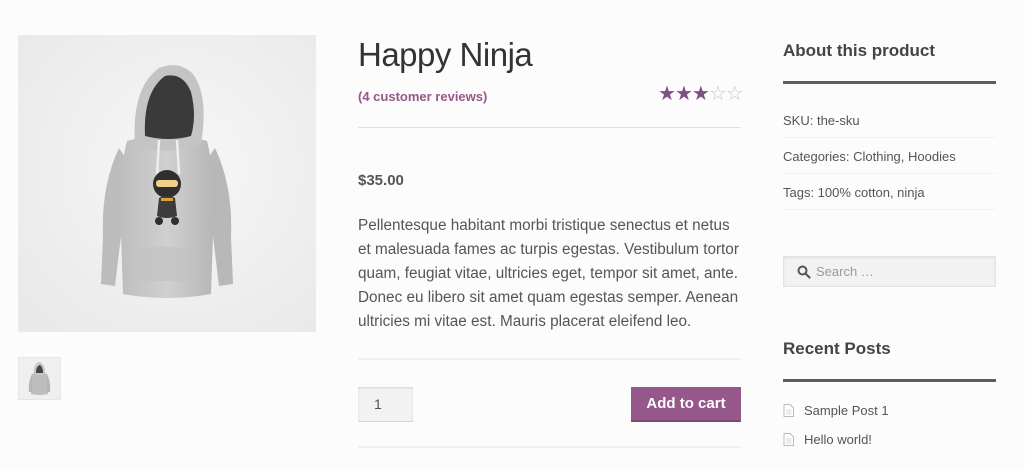 Image resolution: width=1025 pixels, height=470 pixels. I want to click on product-price: $35.00, so click(381, 180).